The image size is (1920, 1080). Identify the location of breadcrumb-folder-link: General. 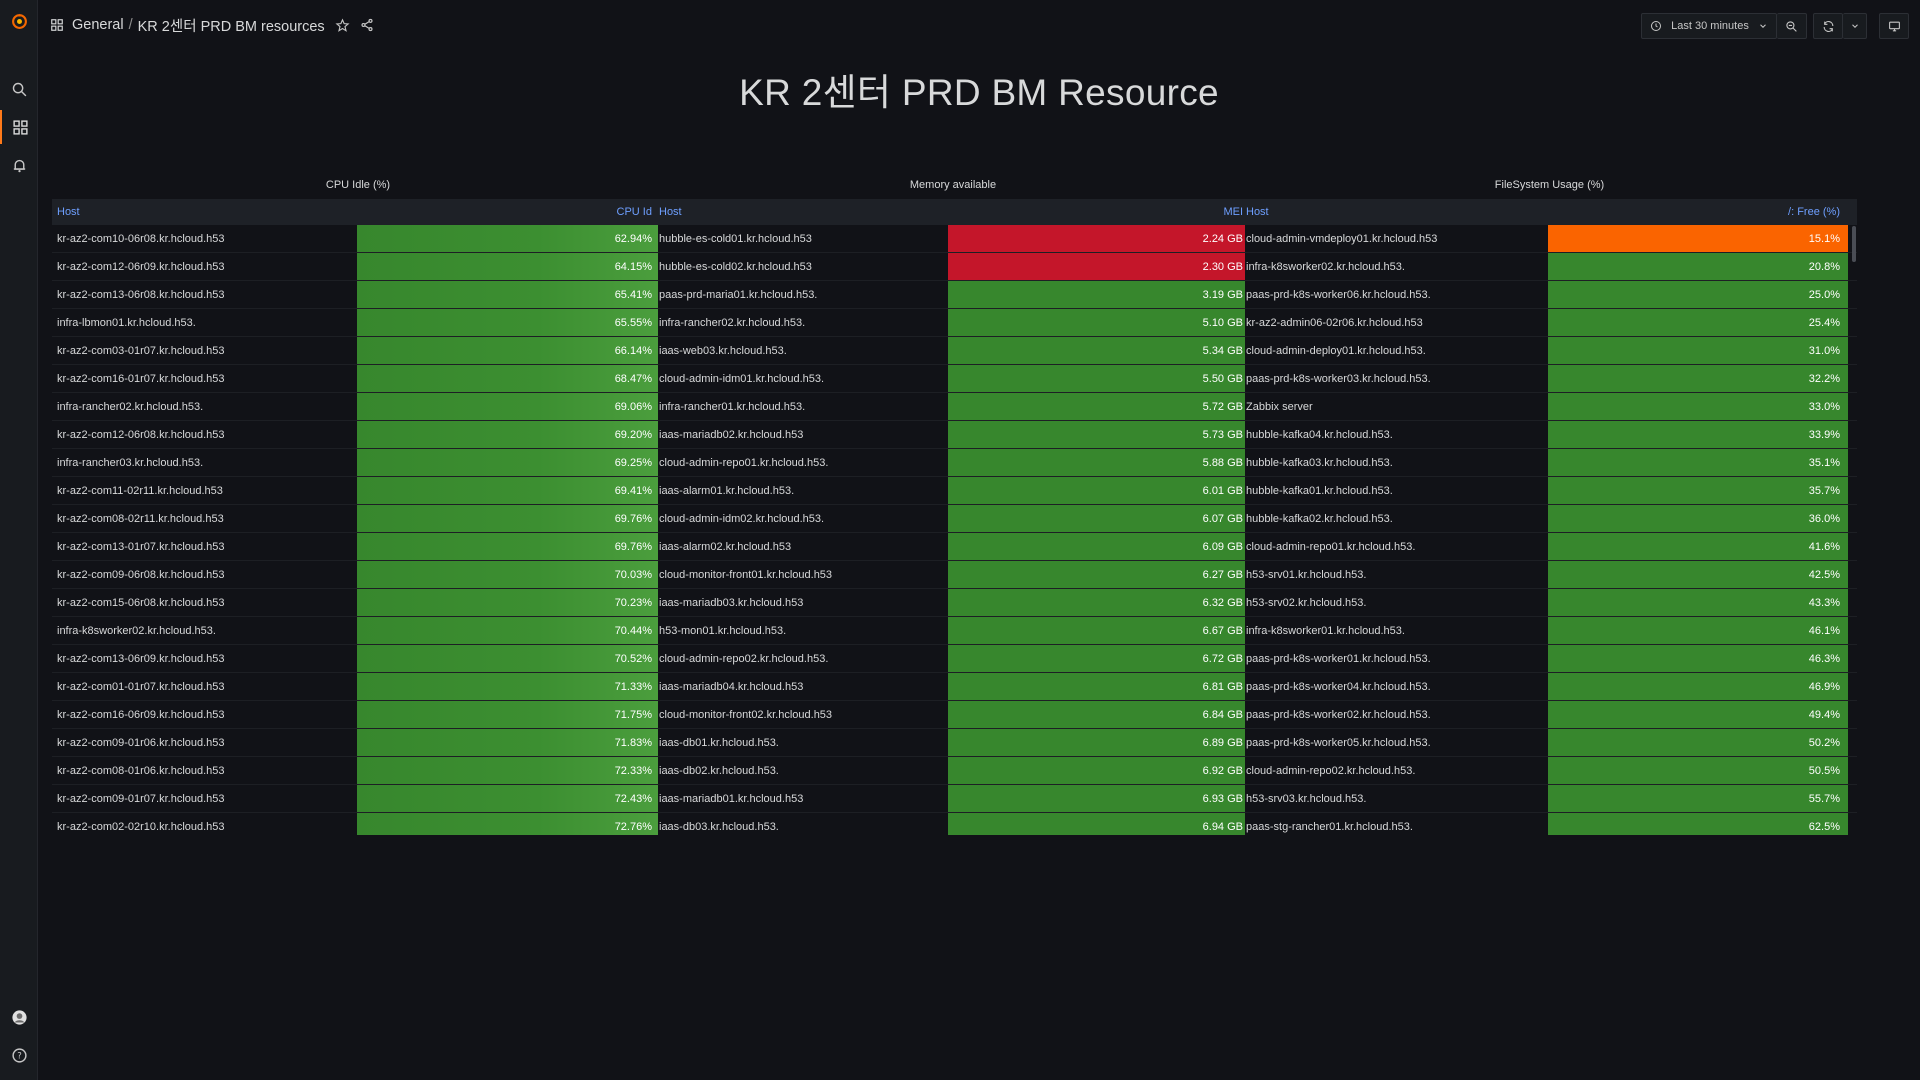
(98, 25).